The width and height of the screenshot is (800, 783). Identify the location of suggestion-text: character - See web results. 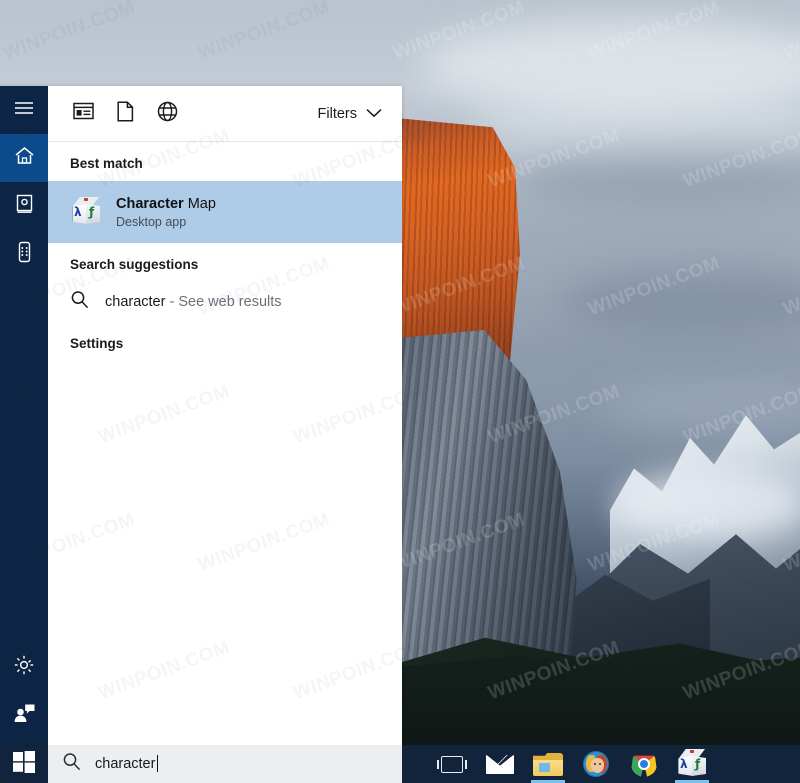
(193, 302).